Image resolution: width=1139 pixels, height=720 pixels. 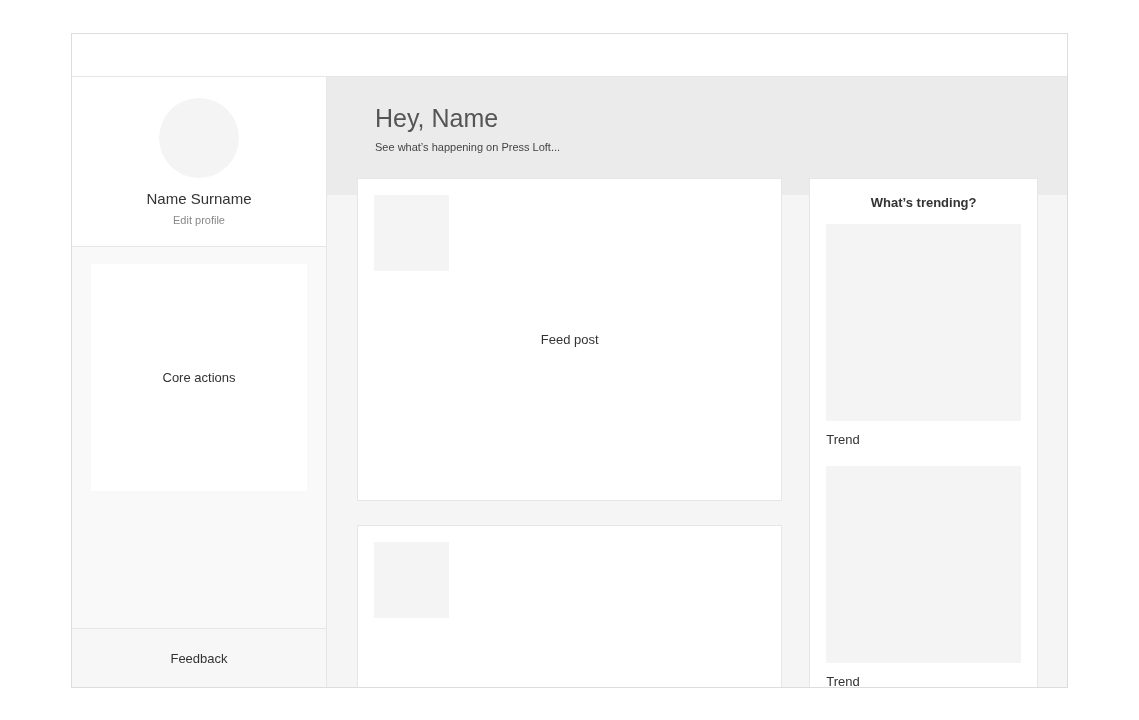 I want to click on edit-profile-link: Edit profile, so click(x=199, y=220).